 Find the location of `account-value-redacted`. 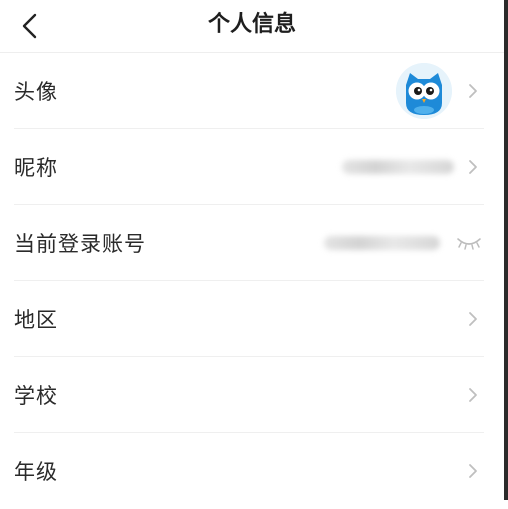

account-value-redacted is located at coordinates (382, 243).